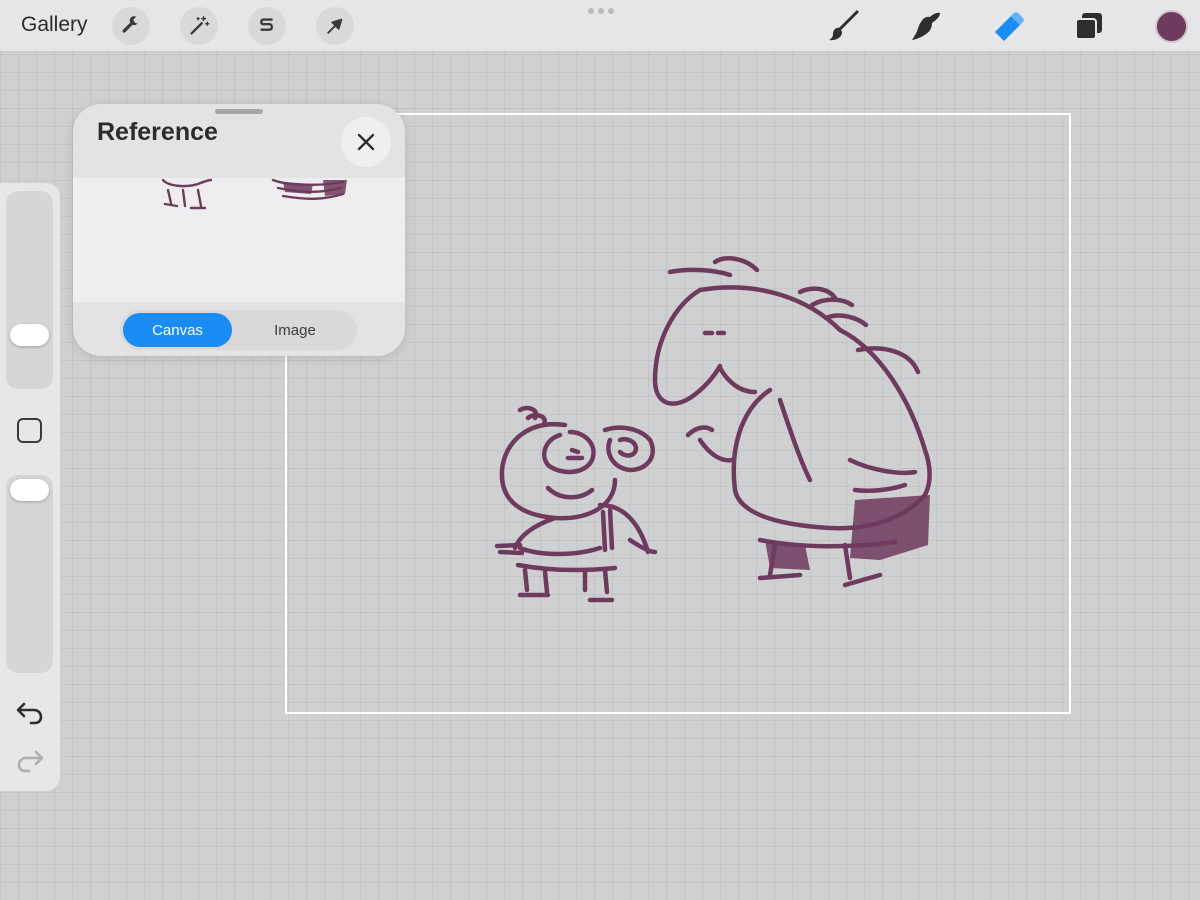  I want to click on reference-source-toggle: Canvas Image, so click(238, 330).